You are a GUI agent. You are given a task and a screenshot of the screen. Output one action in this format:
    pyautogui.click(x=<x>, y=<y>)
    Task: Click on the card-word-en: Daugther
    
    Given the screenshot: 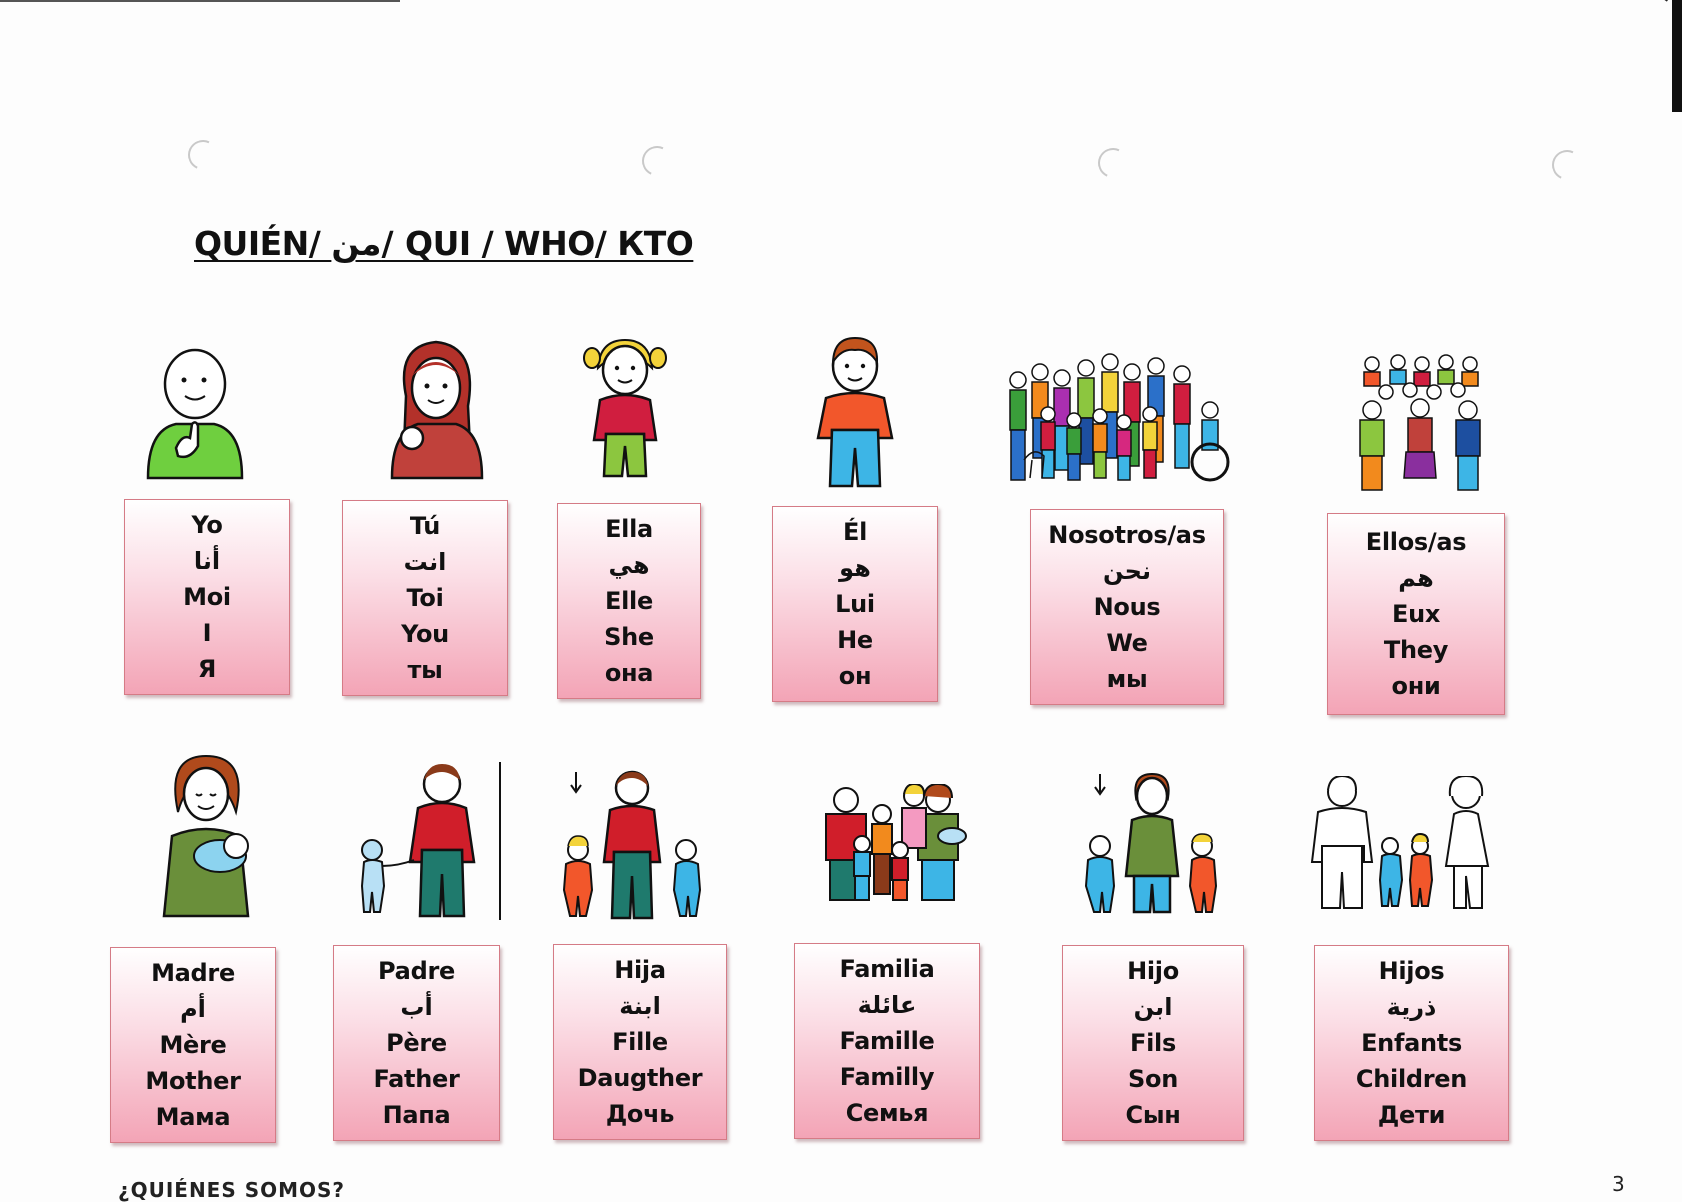 What is the action you would take?
    pyautogui.click(x=640, y=1078)
    